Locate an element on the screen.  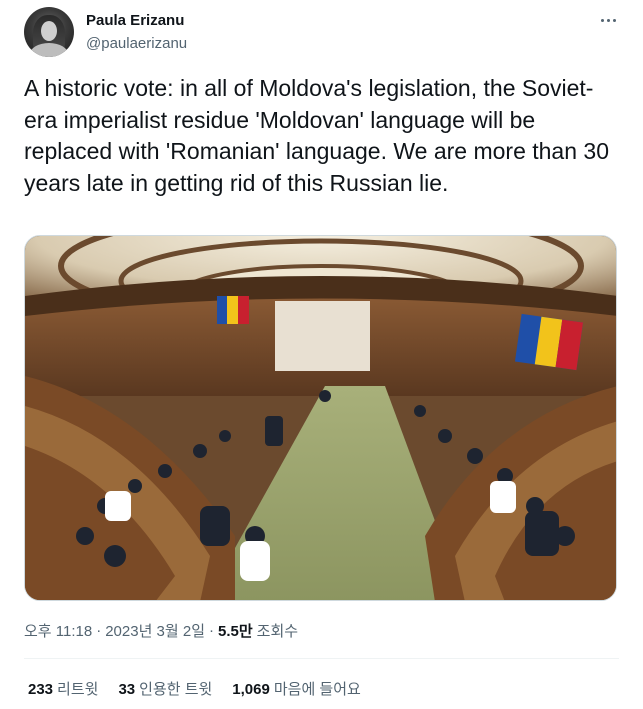
more-horizontal-icon is located at coordinates (602, 20).